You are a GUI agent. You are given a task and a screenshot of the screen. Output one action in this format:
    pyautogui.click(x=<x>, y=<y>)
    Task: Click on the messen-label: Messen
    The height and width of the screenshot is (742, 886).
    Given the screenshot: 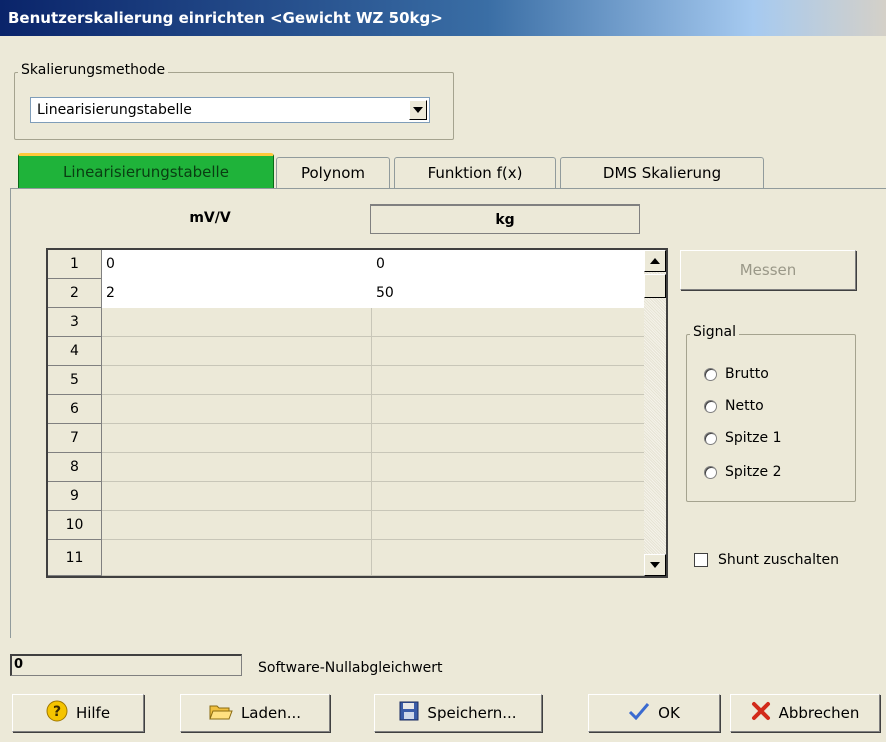 What is the action you would take?
    pyautogui.click(x=768, y=270)
    